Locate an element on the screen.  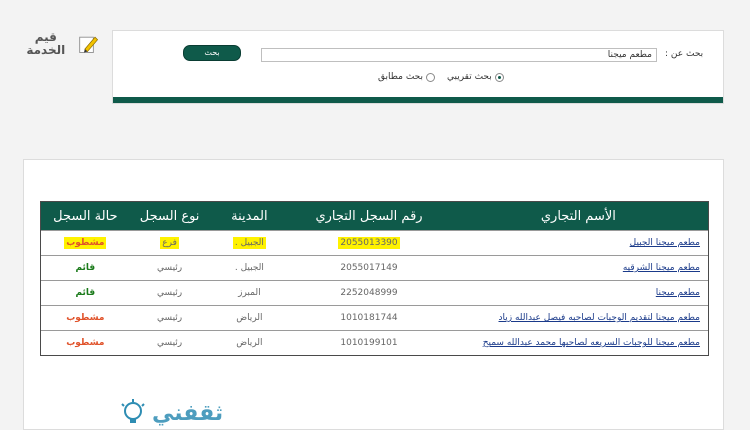
reg-no-cell: 2055013390 is located at coordinates (369, 243).